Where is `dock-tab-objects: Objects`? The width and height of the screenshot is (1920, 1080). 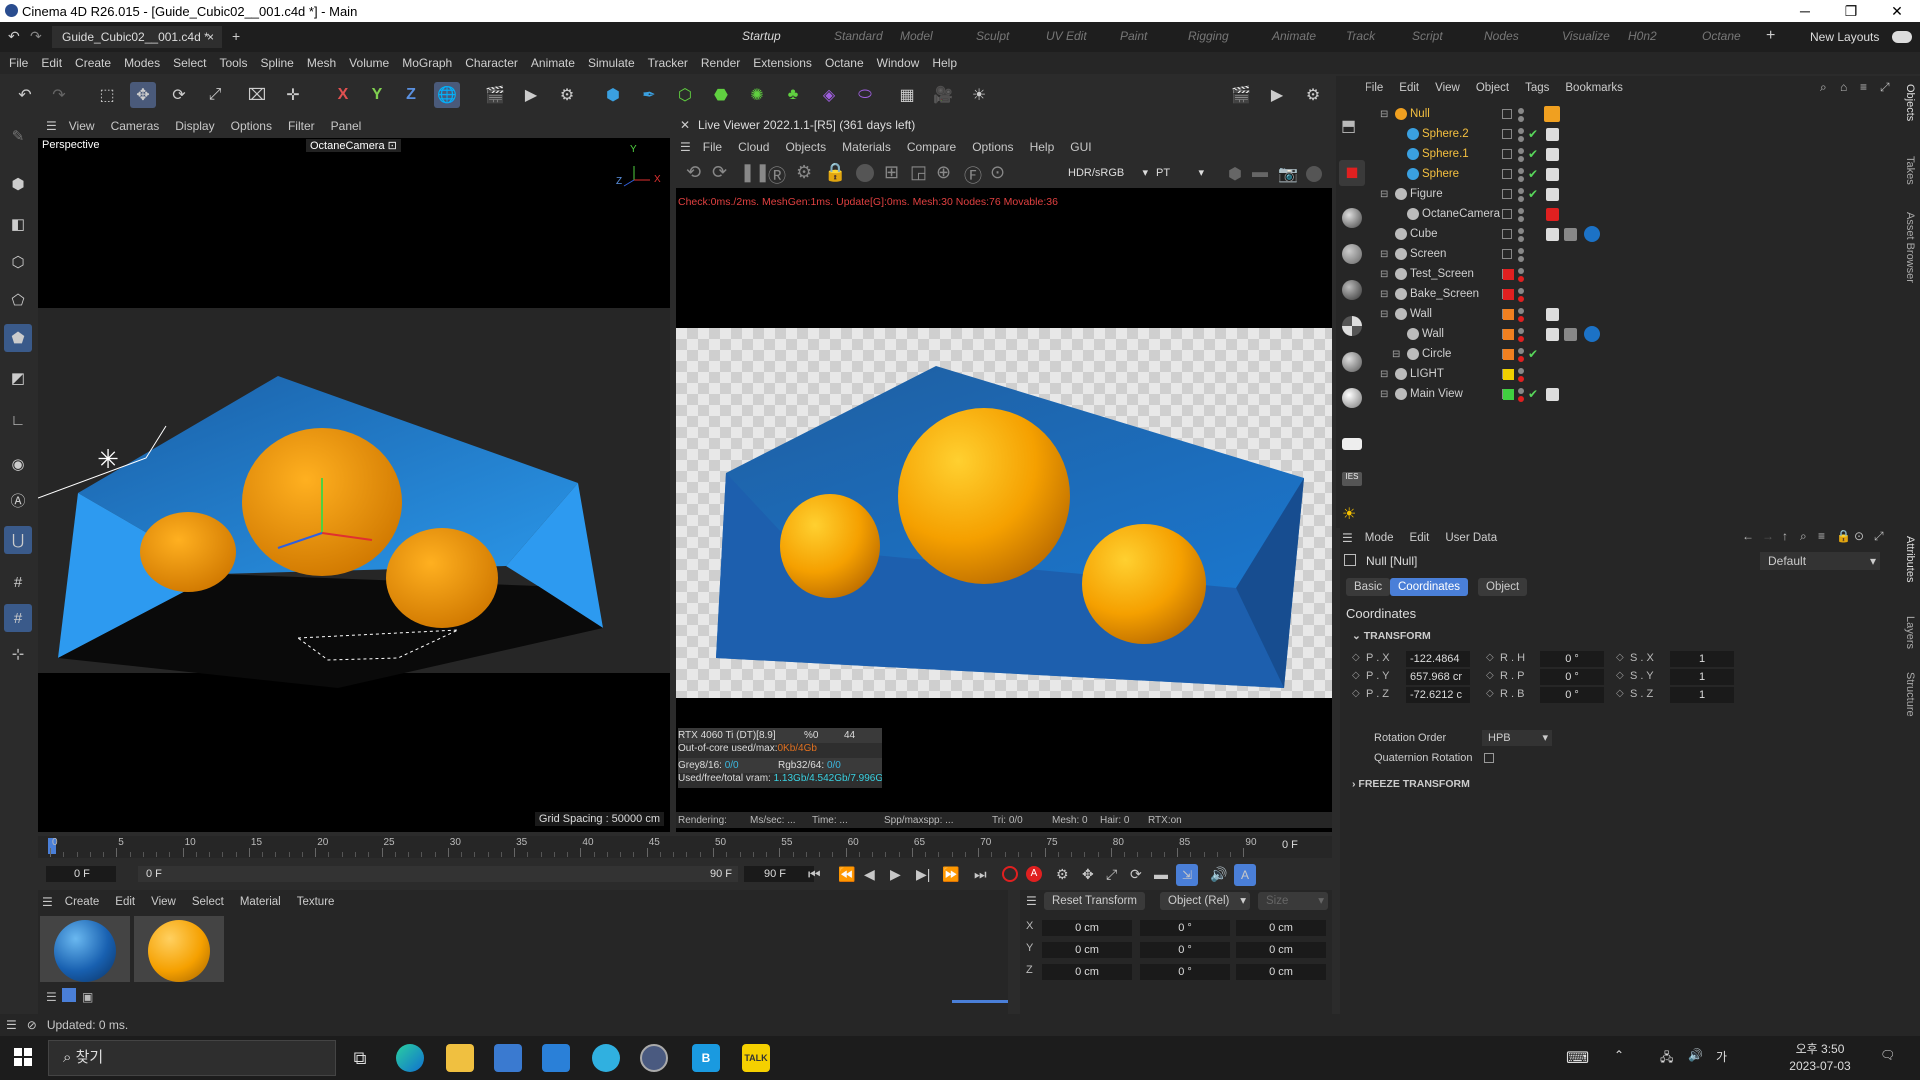
dock-tab-objects: Objects is located at coordinates (1910, 102).